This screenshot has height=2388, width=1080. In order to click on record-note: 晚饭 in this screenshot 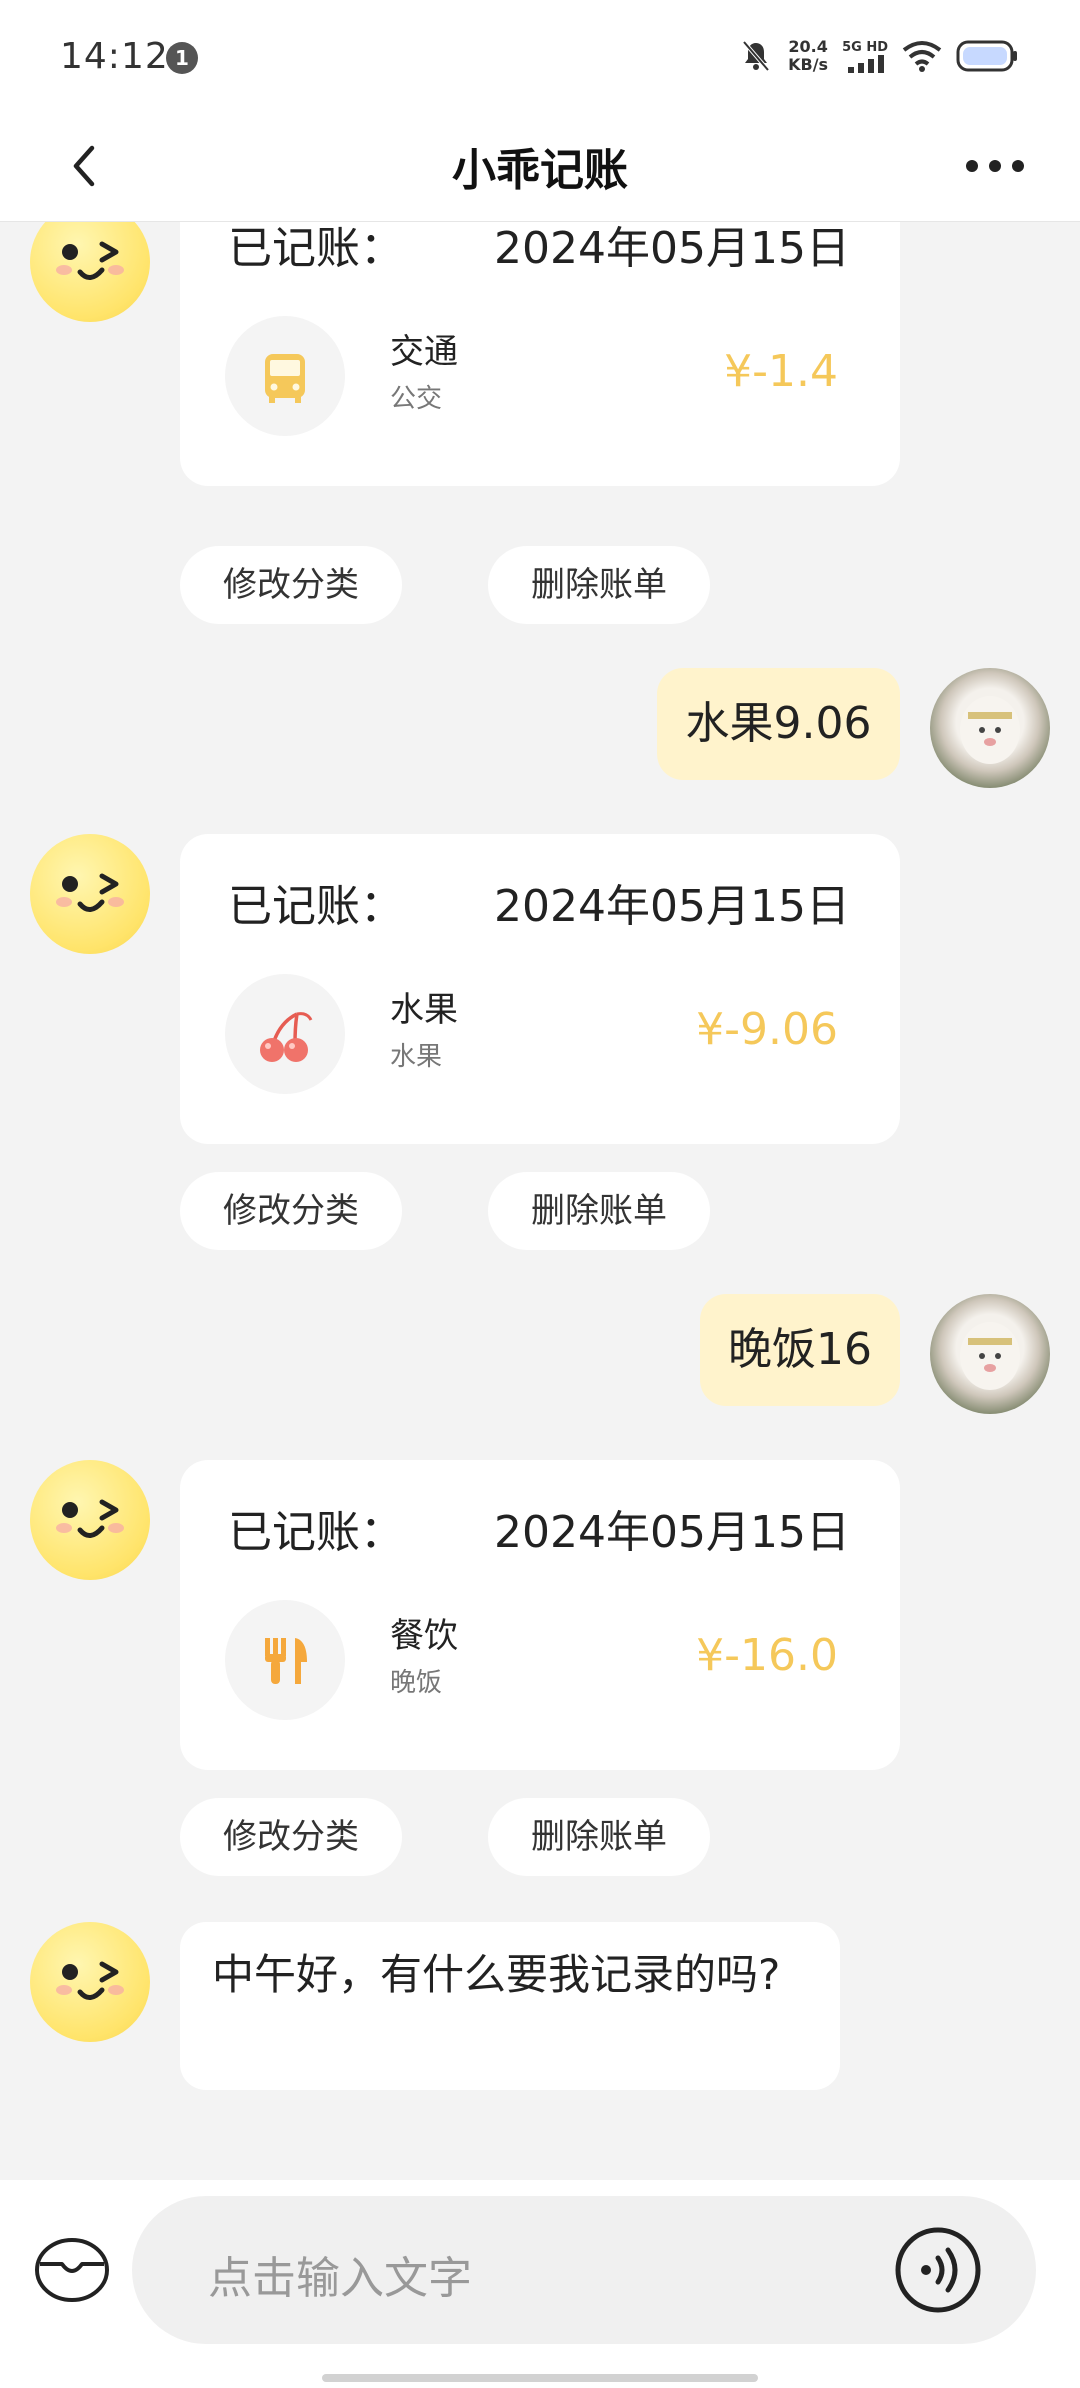, I will do `click(416, 1683)`.